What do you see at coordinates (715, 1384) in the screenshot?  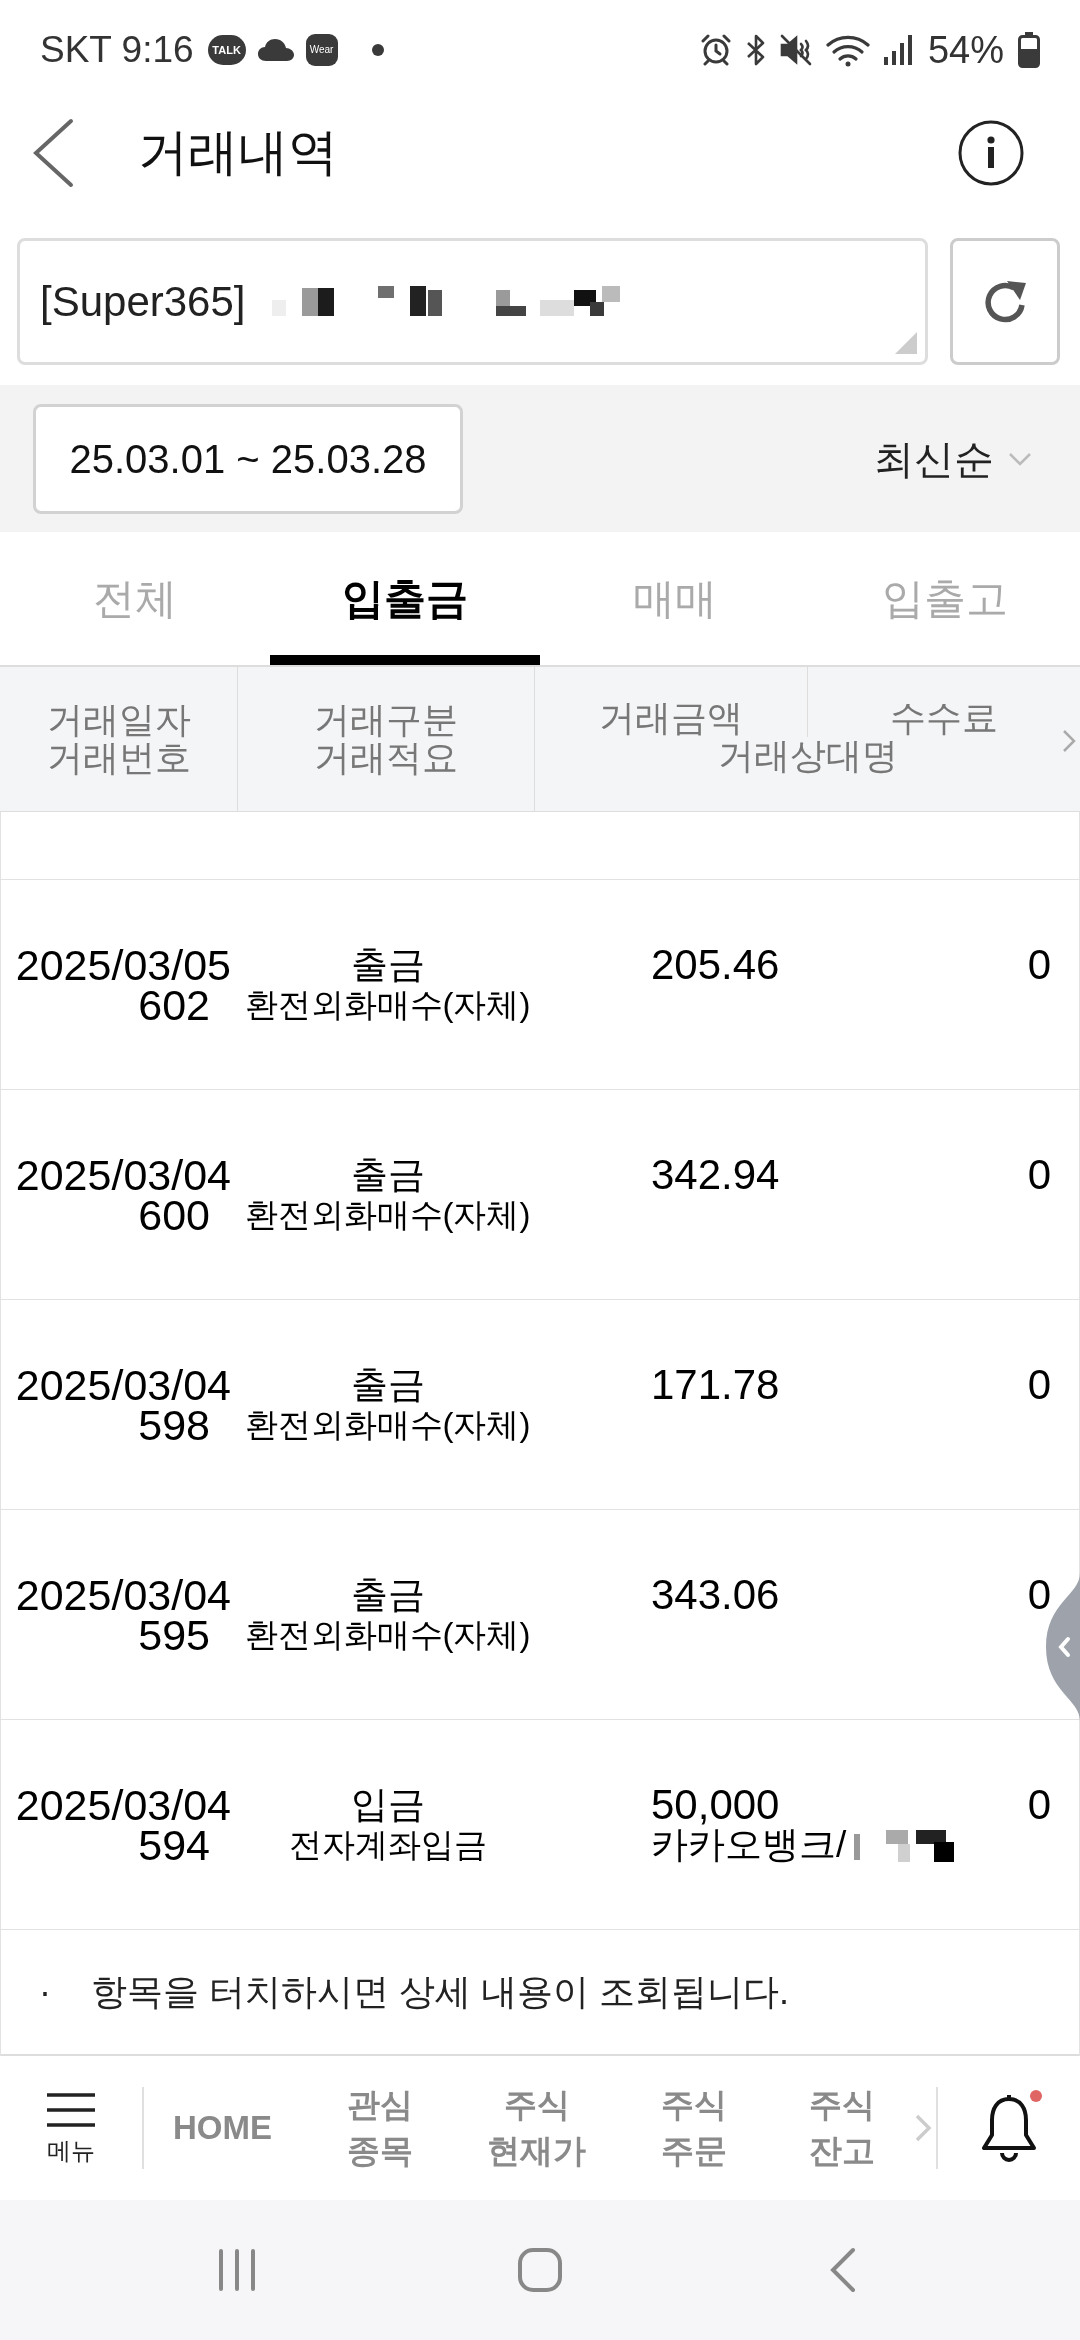 I see `transaction-amount: 171.78` at bounding box center [715, 1384].